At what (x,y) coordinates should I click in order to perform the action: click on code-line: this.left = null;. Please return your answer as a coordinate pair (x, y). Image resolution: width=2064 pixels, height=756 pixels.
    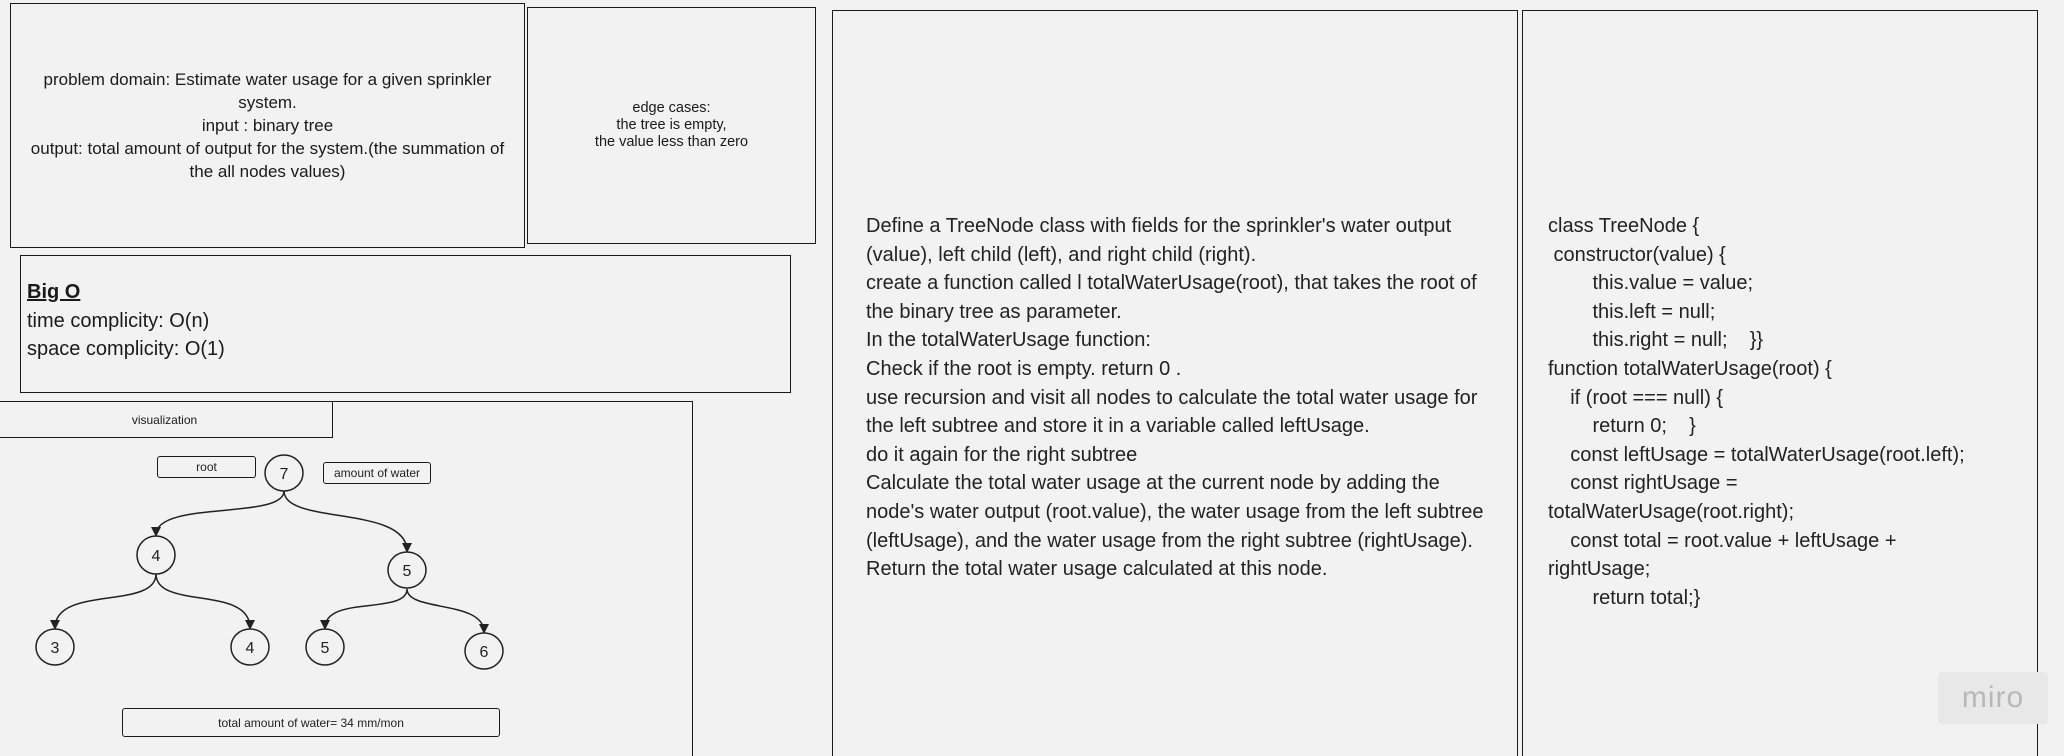
    Looking at the image, I should click on (1632, 311).